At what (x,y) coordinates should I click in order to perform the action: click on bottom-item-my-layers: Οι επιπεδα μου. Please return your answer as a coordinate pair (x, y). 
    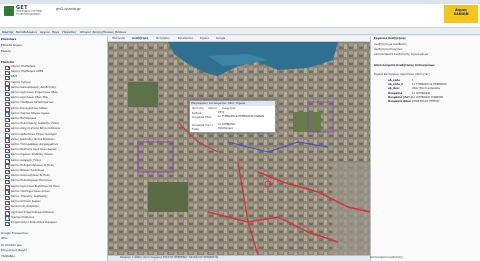
    Looking at the image, I should click on (11, 245).